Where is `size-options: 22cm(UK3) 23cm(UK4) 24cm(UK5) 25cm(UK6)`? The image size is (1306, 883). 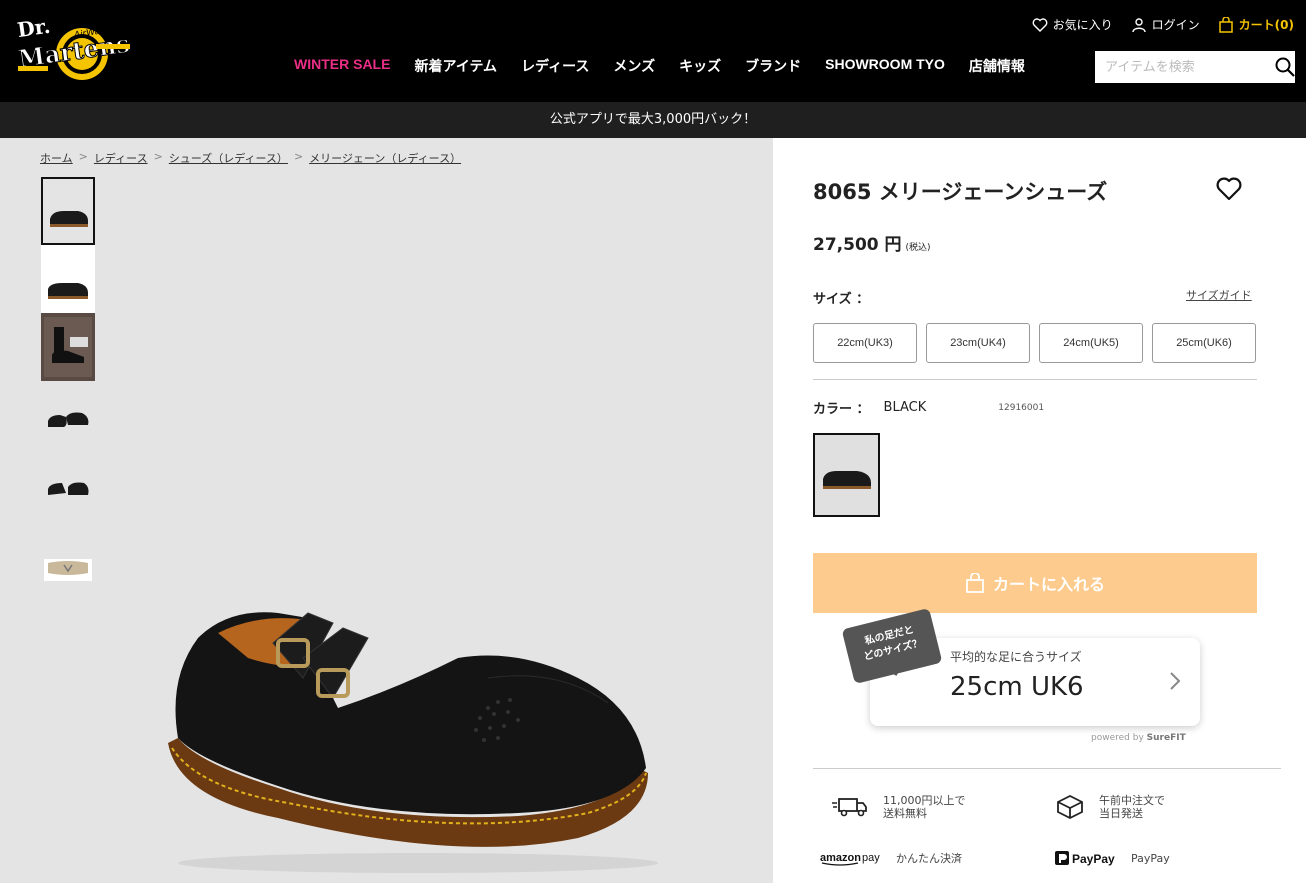
size-options: 22cm(UK3) 23cm(UK4) 24cm(UK5) 25cm(UK6) is located at coordinates (1034, 343).